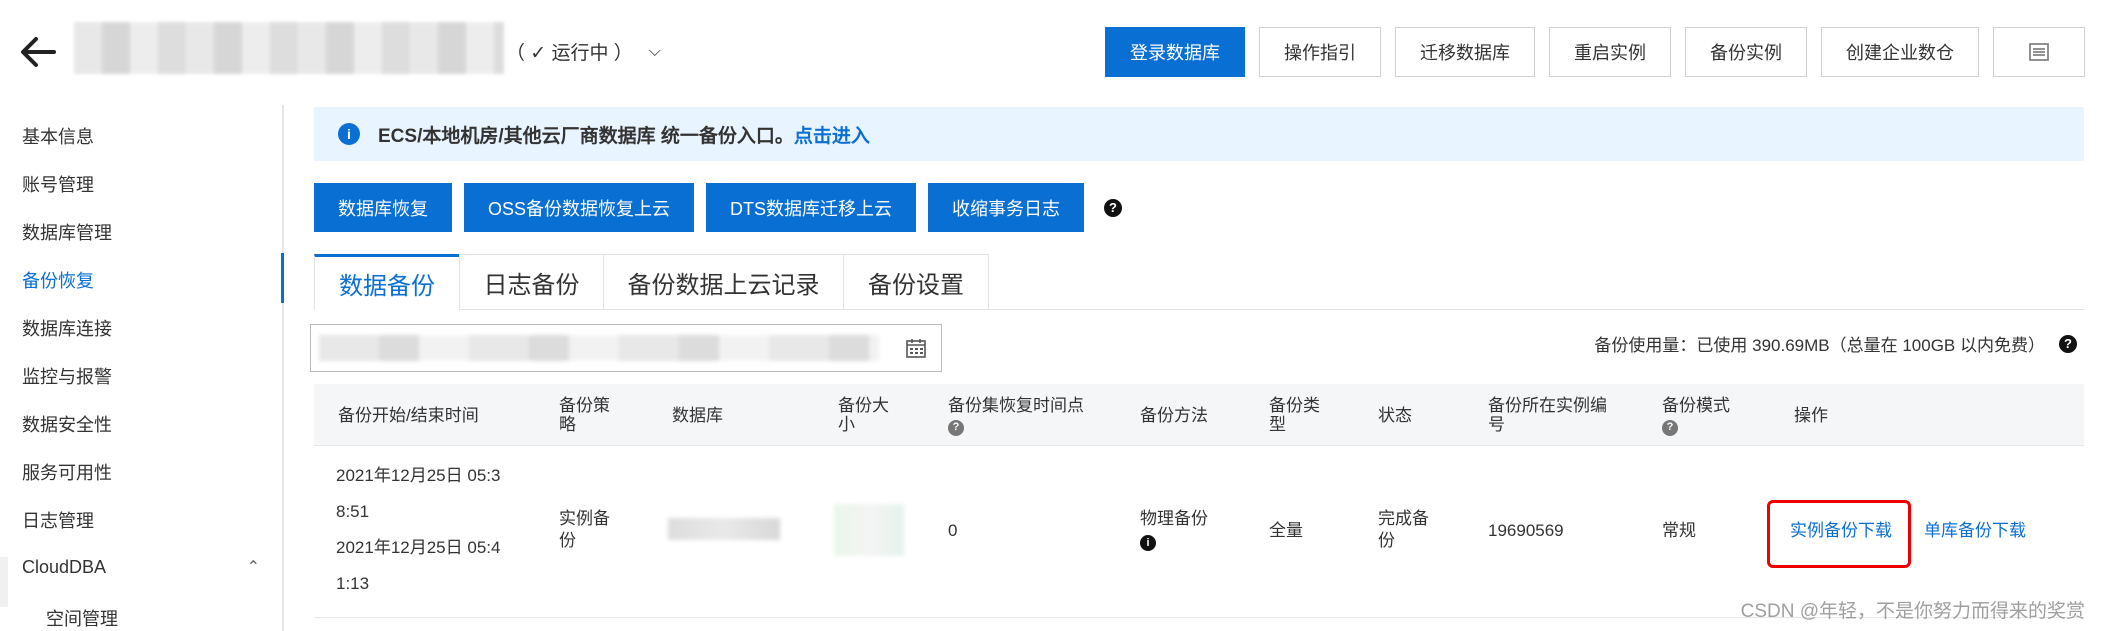 The height and width of the screenshot is (631, 2107). Describe the element at coordinates (724, 529) in the screenshot. I see `cell-database-redacted` at that location.